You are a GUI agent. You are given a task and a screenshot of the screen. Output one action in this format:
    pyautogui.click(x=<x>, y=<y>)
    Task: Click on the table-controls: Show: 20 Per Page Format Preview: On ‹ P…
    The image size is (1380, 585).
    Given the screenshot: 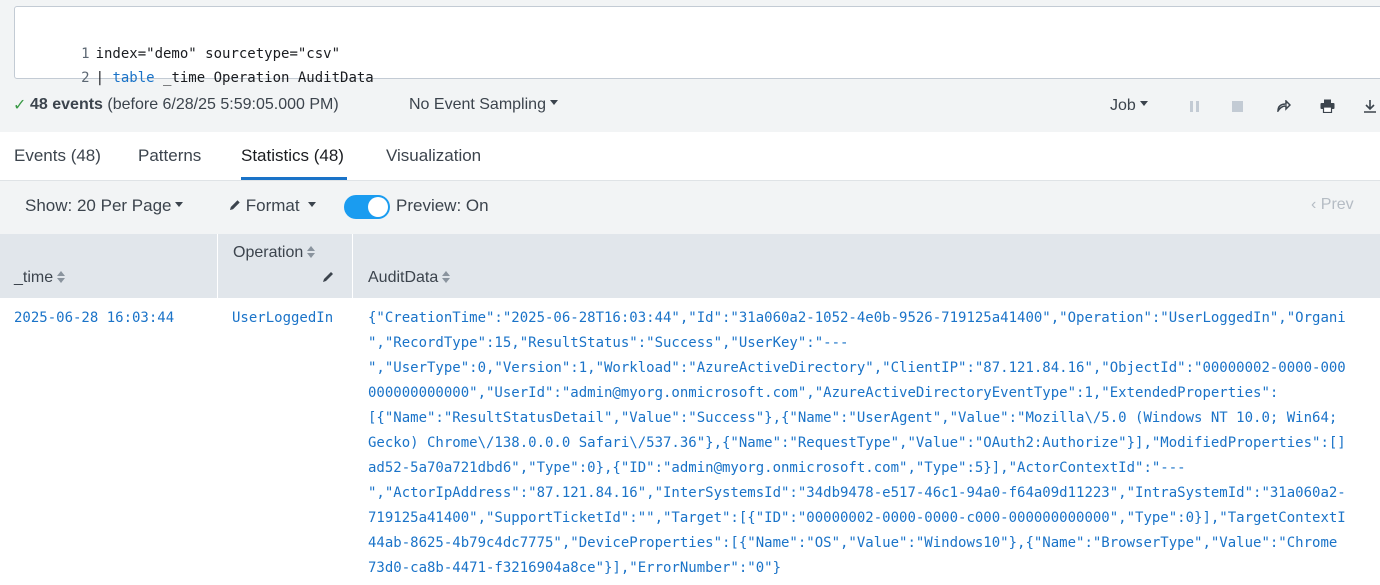 What is the action you would take?
    pyautogui.click(x=690, y=207)
    